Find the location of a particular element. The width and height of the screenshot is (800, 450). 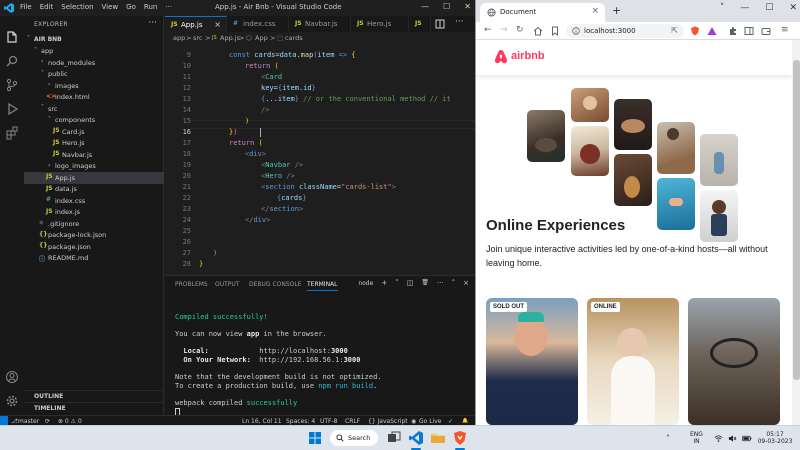

tree-item: {} package.json is located at coordinates (94, 247).